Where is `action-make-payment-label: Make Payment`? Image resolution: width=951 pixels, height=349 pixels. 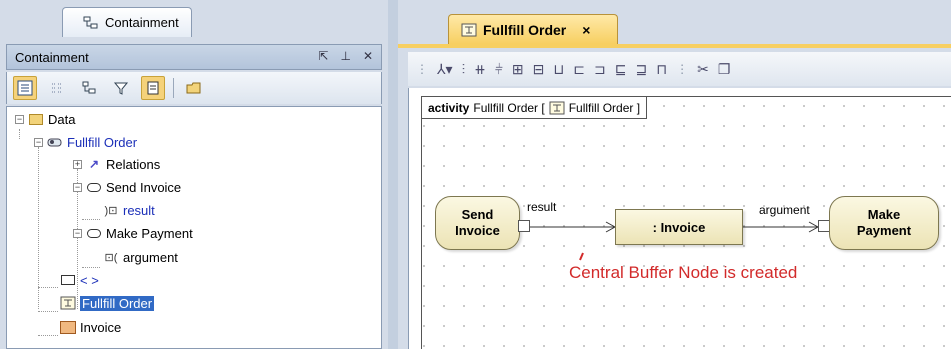
action-make-payment-label: Make Payment is located at coordinates (884, 222).